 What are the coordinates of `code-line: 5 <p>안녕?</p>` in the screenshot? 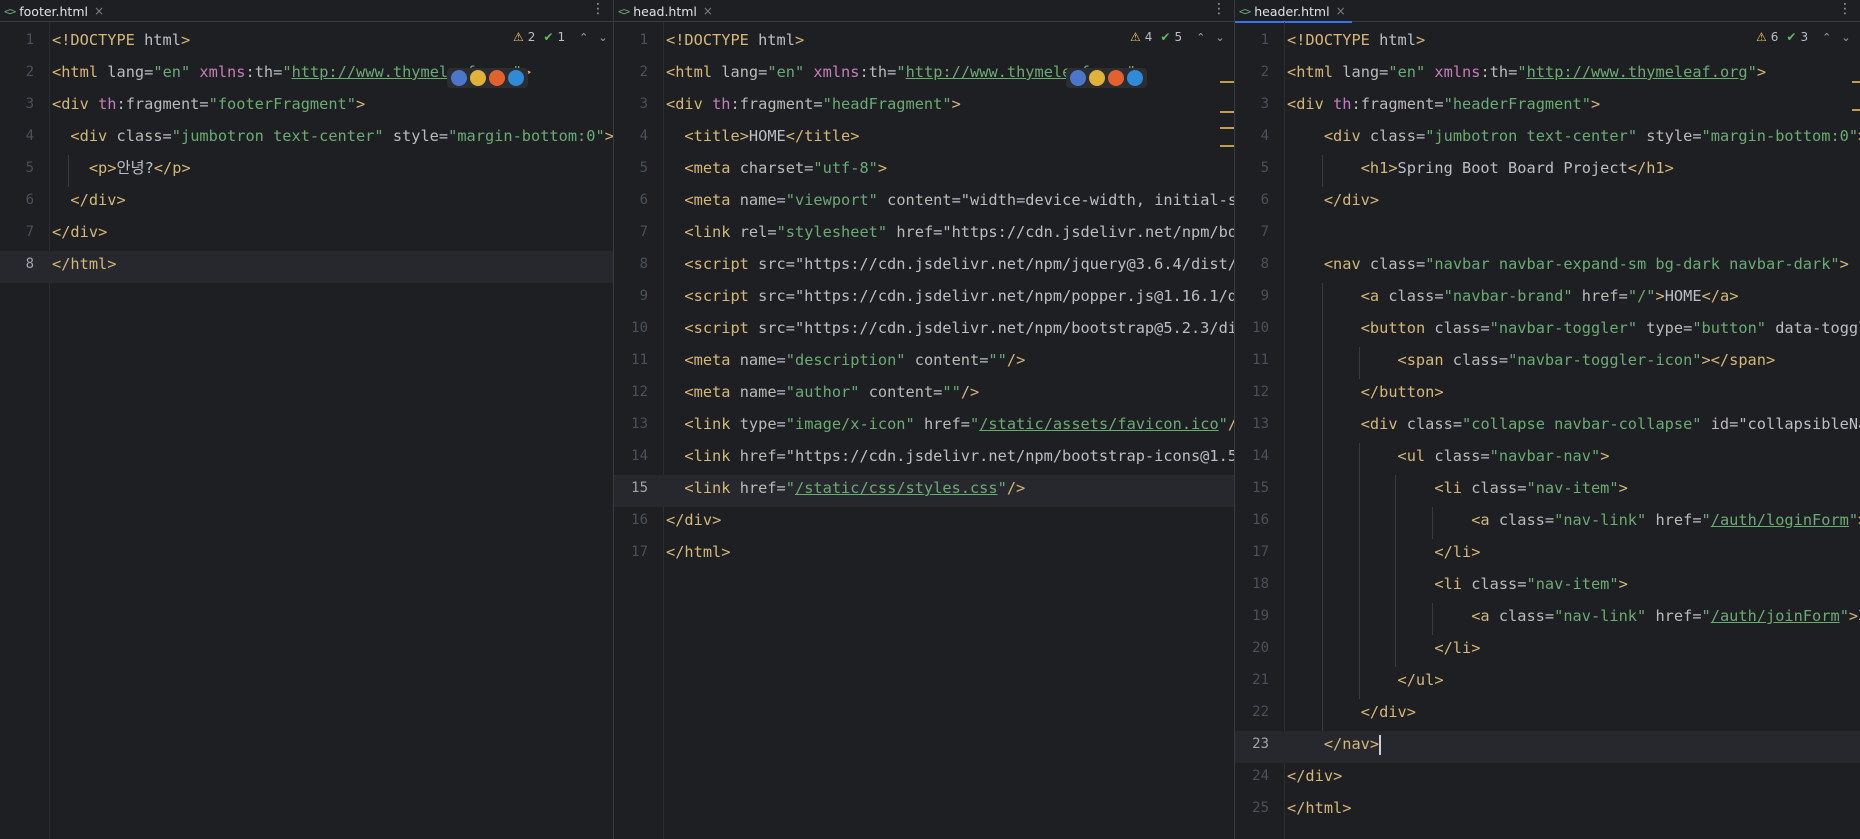 It's located at (306, 171).